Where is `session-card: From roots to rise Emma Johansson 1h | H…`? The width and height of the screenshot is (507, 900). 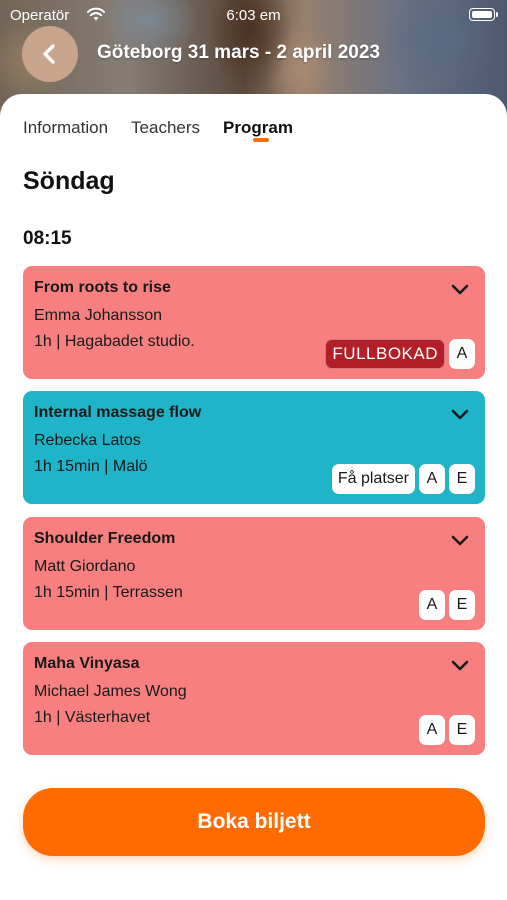 session-card: From roots to rise Emma Johansson 1h | H… is located at coordinates (254, 322).